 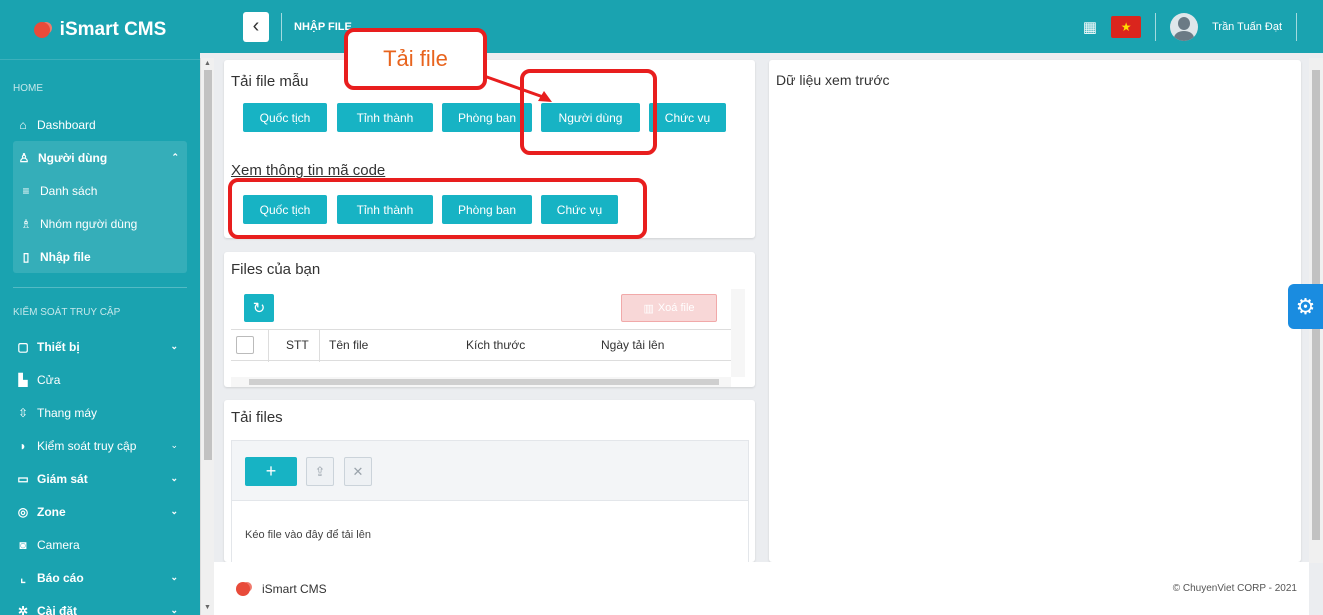 I want to click on sidebar-item-elevator: ⇳ Thang máy, so click(x=100, y=412).